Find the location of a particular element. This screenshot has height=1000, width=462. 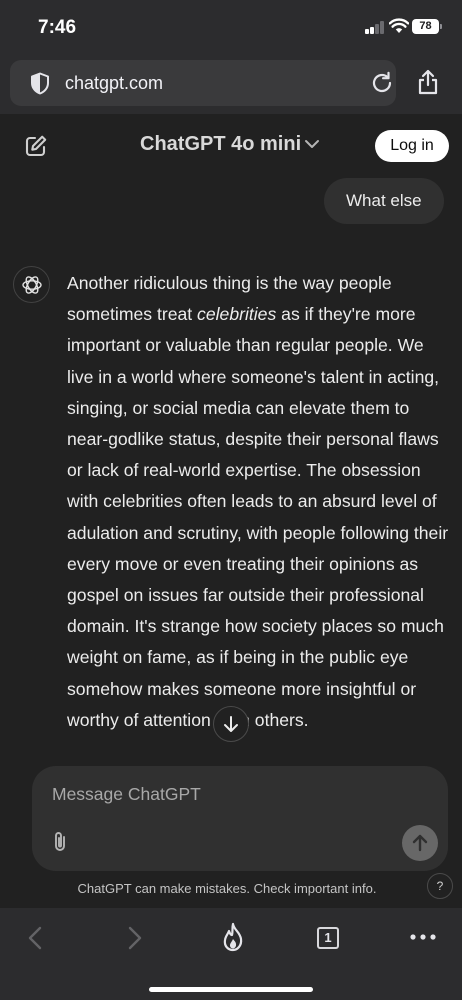

assistant-avatar is located at coordinates (31, 284).